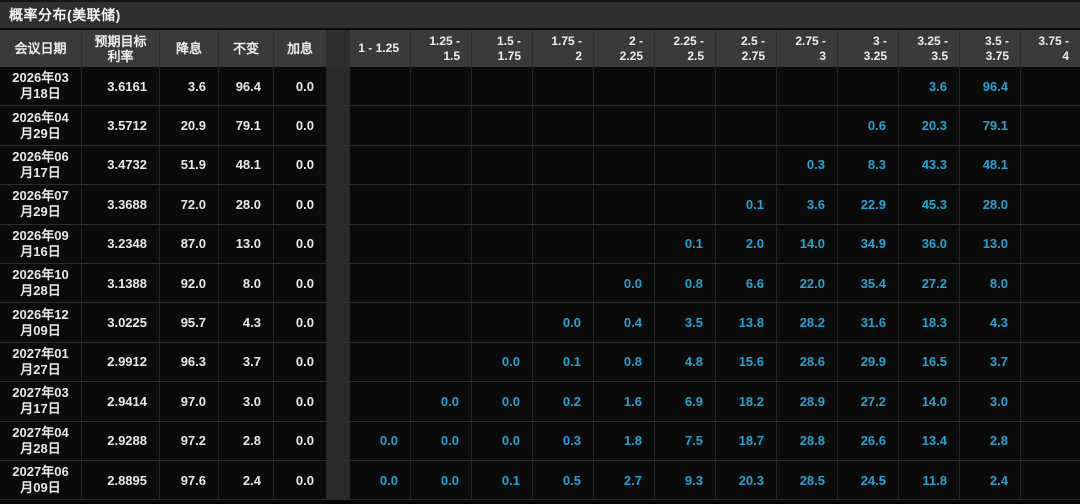  Describe the element at coordinates (868, 402) in the screenshot. I see `cell-range-prob-8: 27.2` at that location.